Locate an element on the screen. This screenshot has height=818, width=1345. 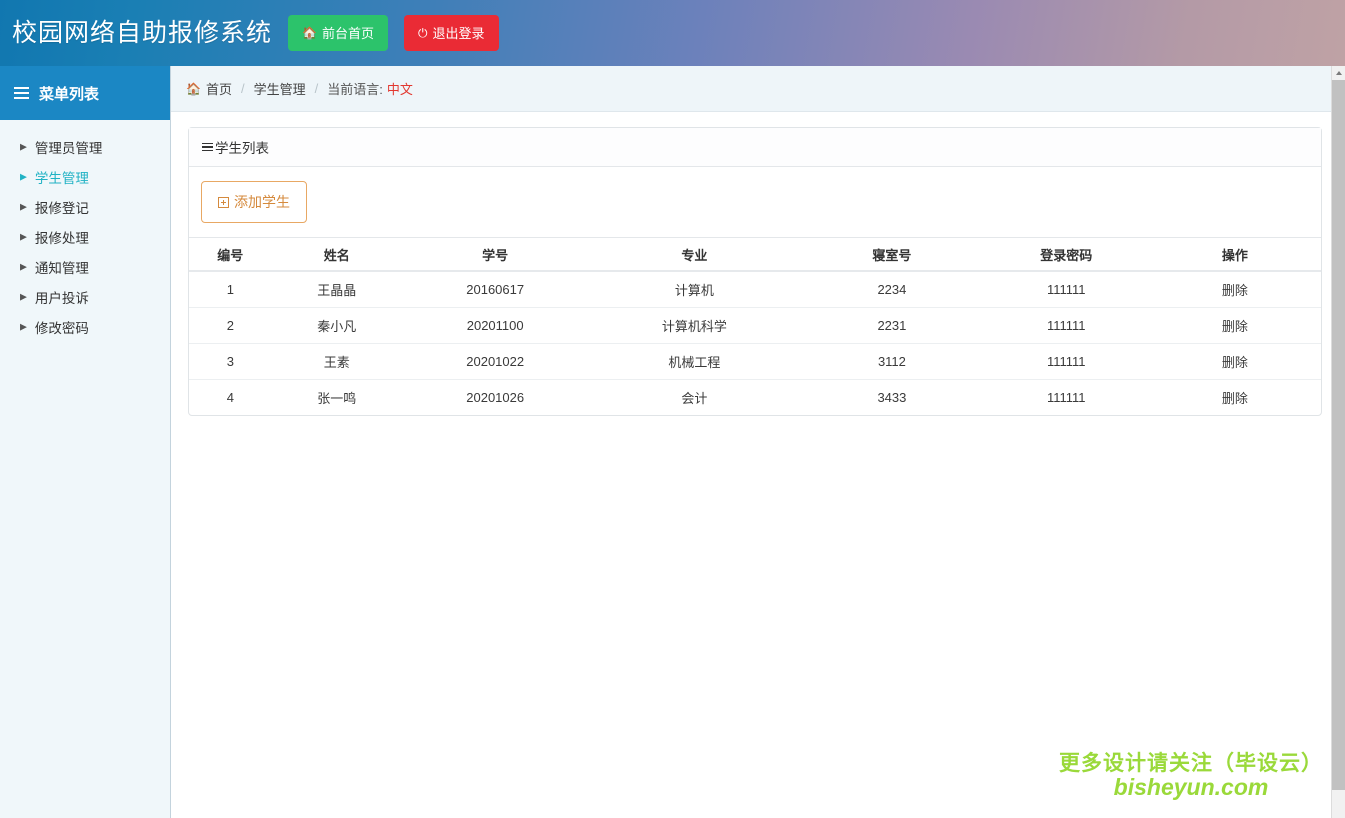
sidebar-item-change-password: ▶ 修改密码 is located at coordinates (85, 327).